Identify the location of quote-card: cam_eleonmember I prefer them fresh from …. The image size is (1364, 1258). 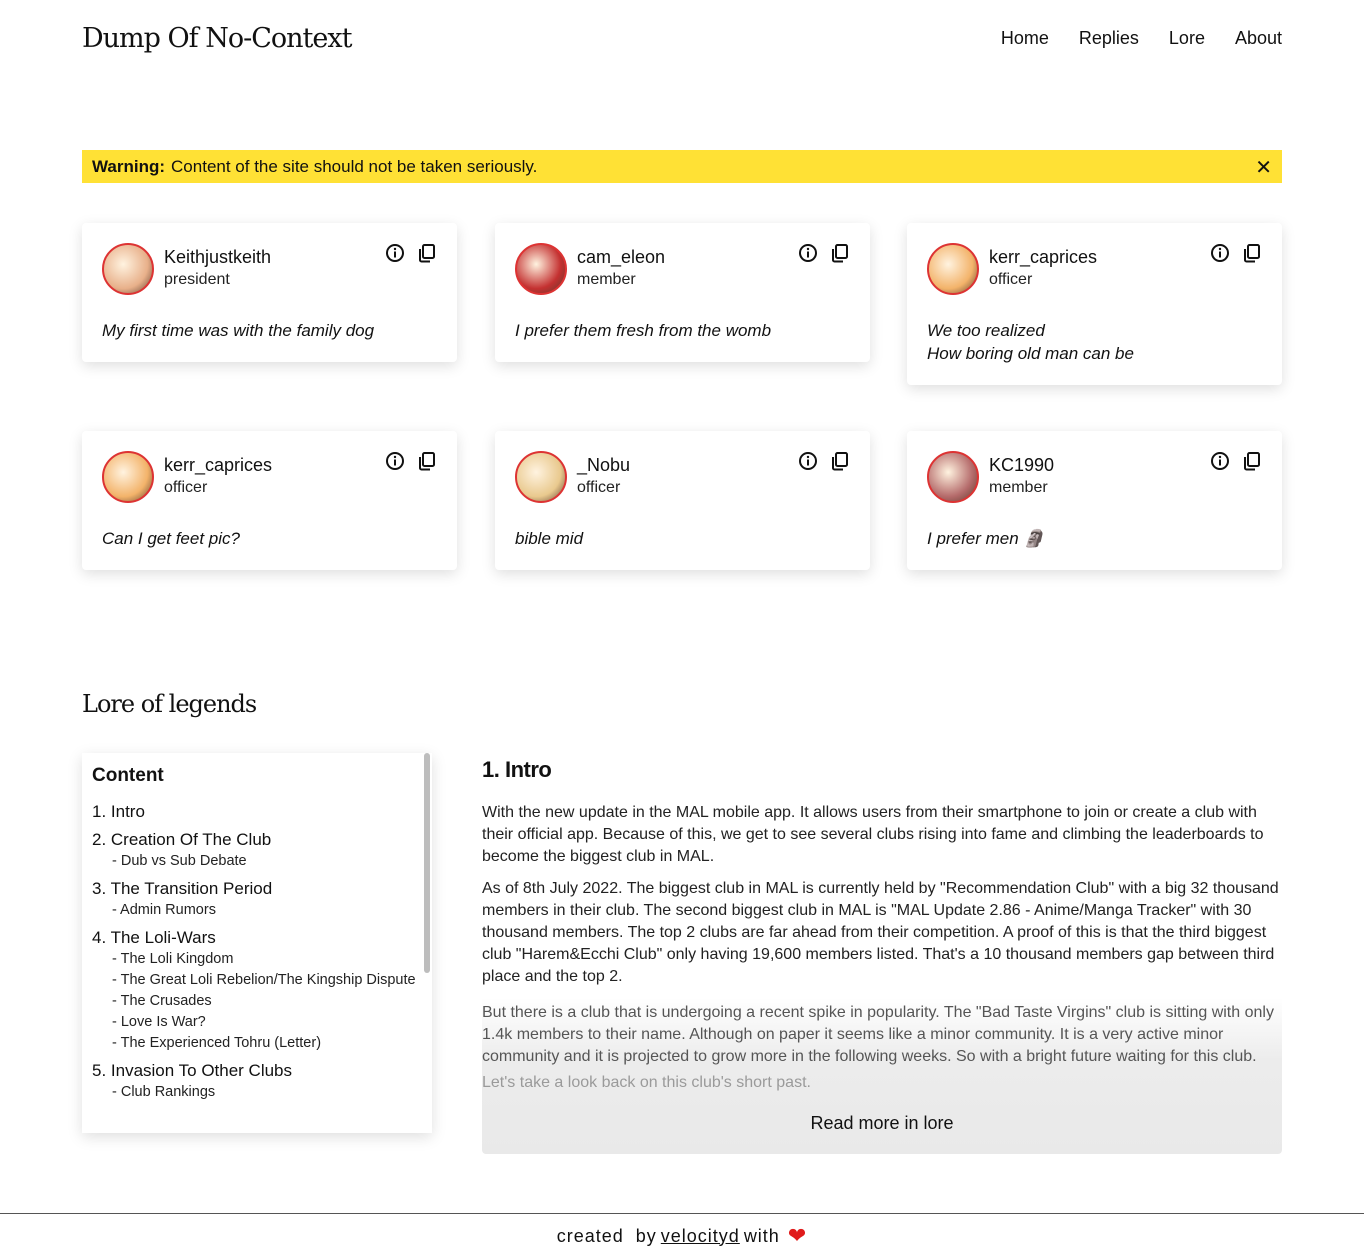
(682, 292).